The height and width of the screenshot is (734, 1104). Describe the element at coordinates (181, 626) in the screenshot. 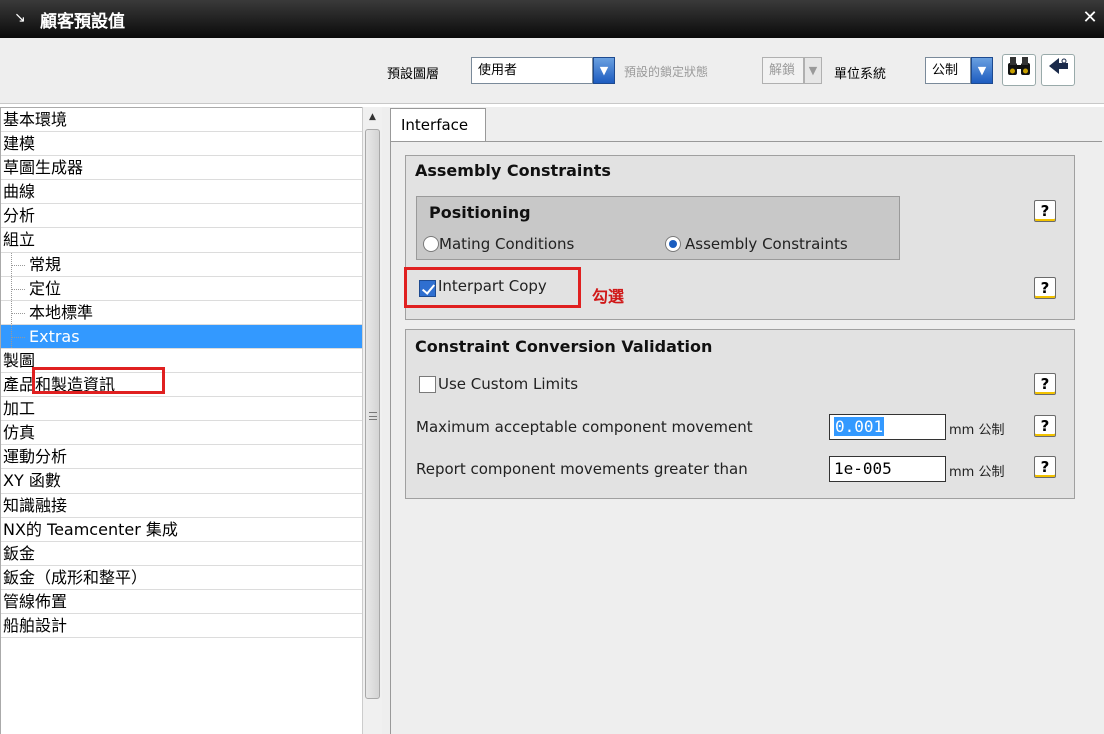

I see `tree-item: 船舶設計` at that location.